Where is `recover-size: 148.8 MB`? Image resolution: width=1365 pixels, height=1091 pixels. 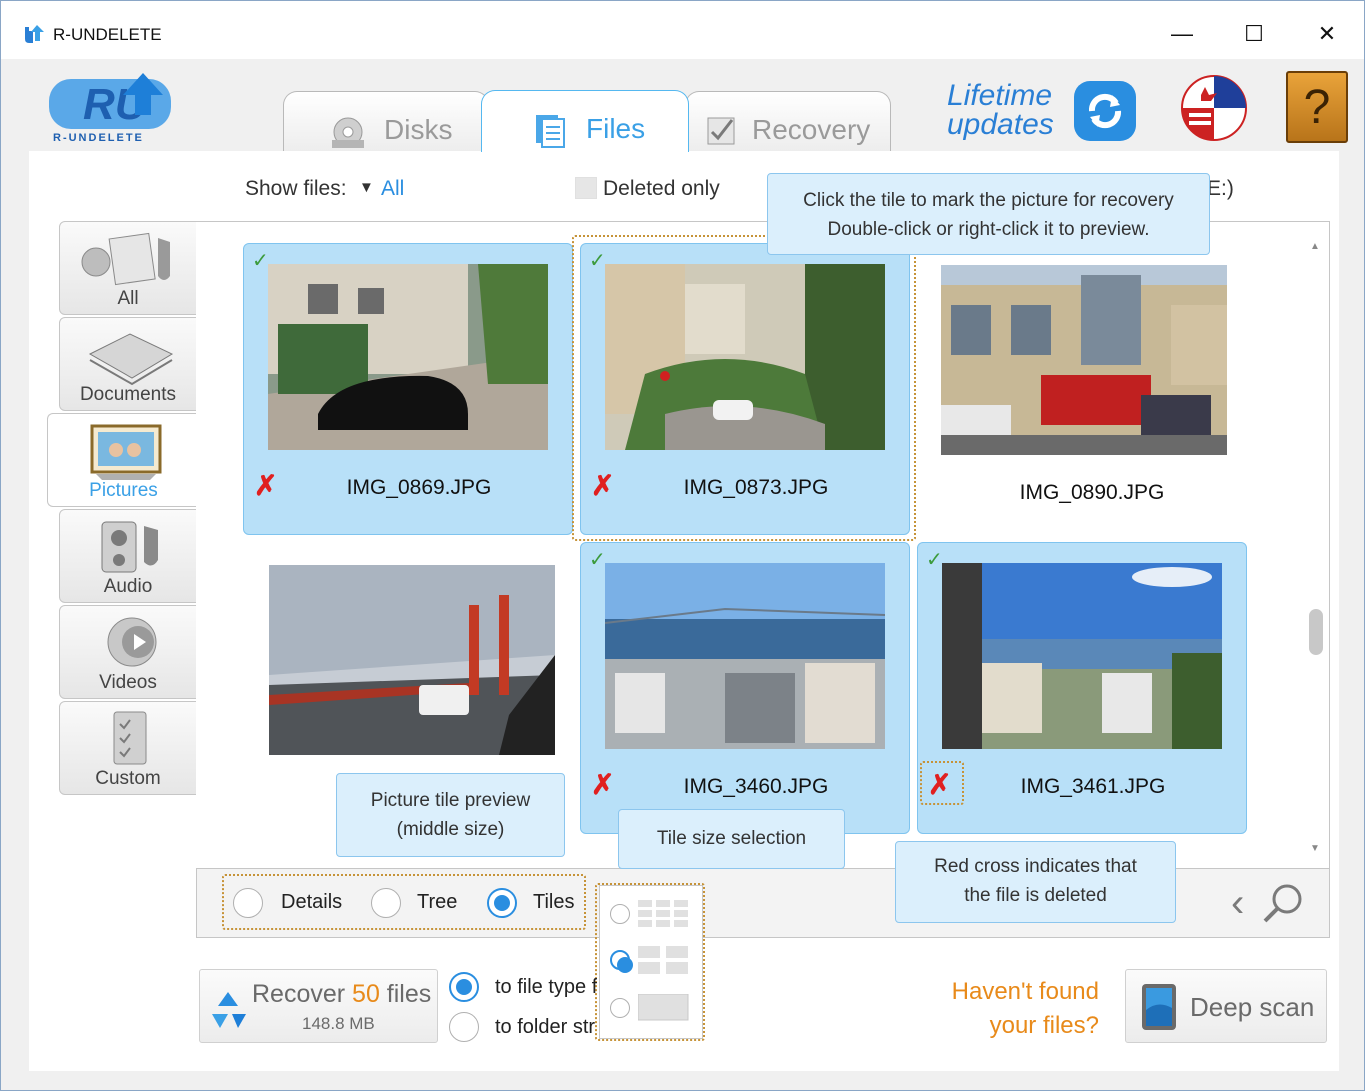
recover-size: 148.8 MB is located at coordinates (338, 1023).